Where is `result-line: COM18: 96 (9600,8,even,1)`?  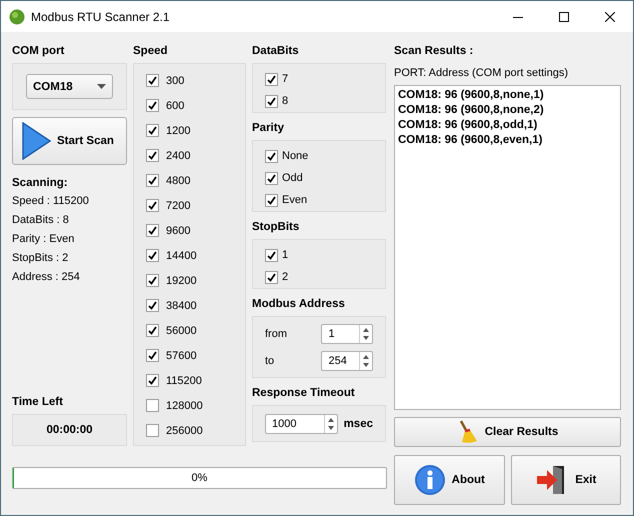 result-line: COM18: 96 (9600,8,even,1) is located at coordinates (471, 140).